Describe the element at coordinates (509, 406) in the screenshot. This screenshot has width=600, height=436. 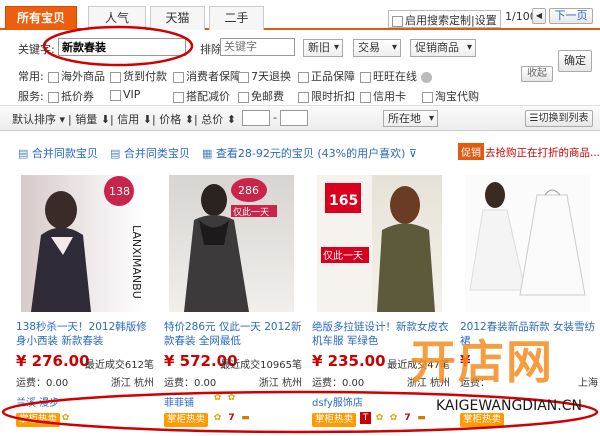
I see `watermark-url: KAIGEWANGDIAN.CN` at that location.